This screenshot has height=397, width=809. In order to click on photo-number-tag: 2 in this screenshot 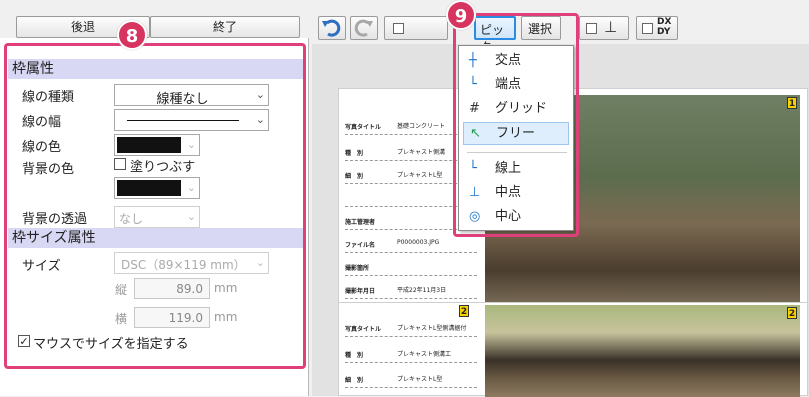, I will do `click(792, 313)`.